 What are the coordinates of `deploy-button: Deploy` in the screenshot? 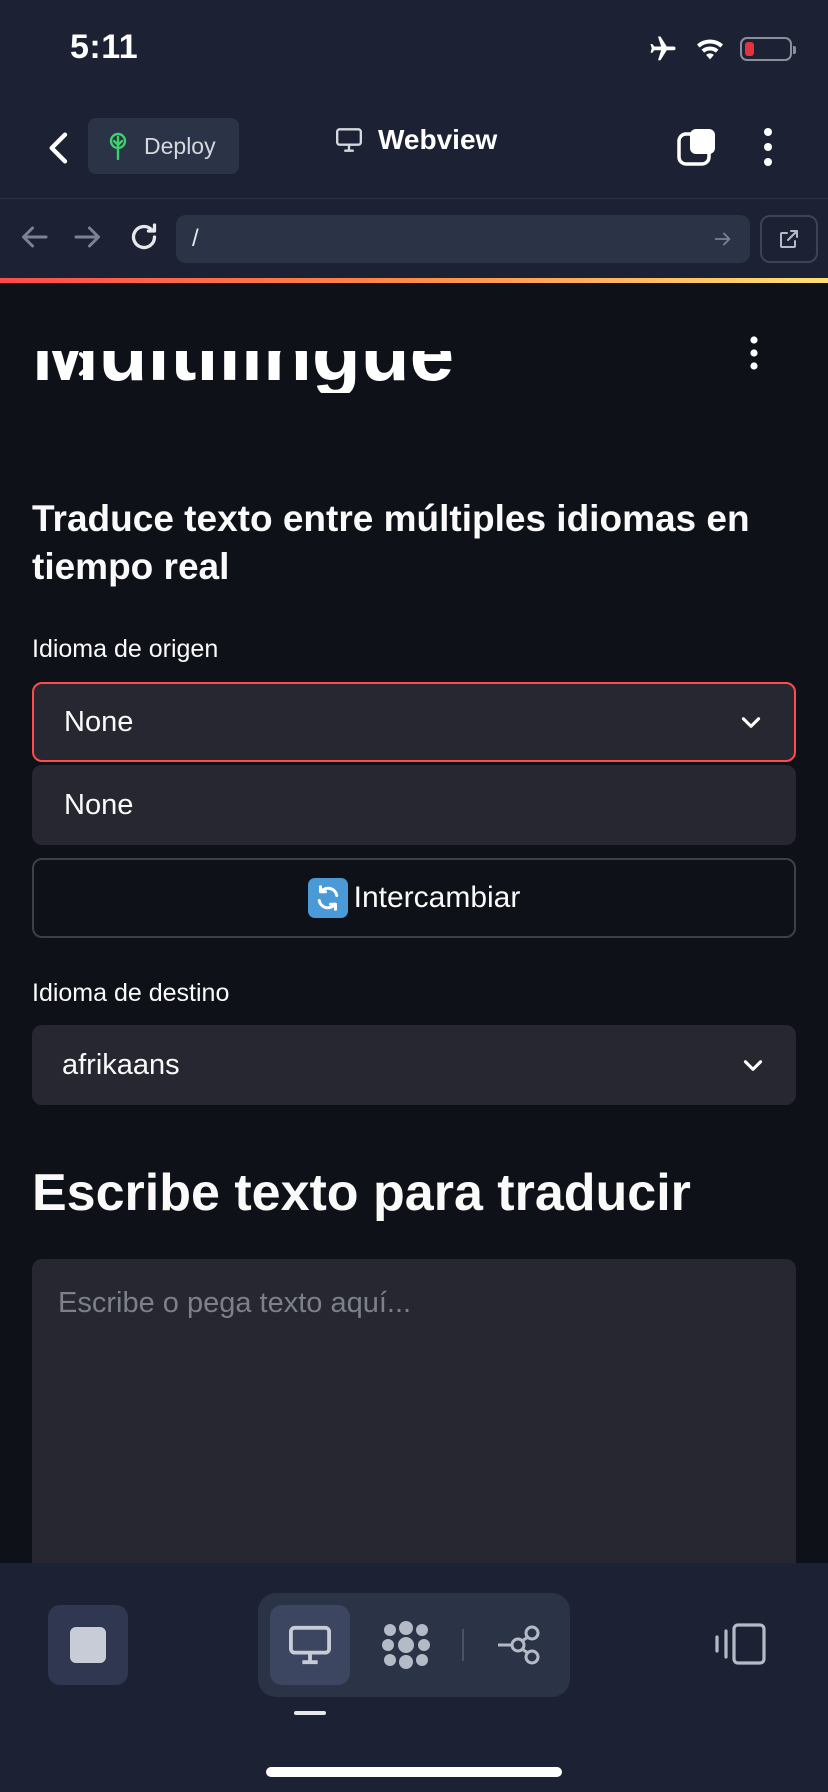 It's located at (163, 146).